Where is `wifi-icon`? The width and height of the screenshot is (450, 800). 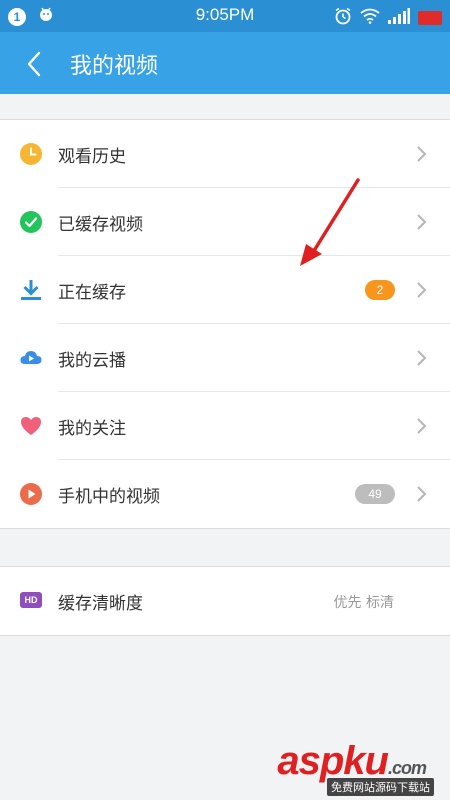 wifi-icon is located at coordinates (370, 18).